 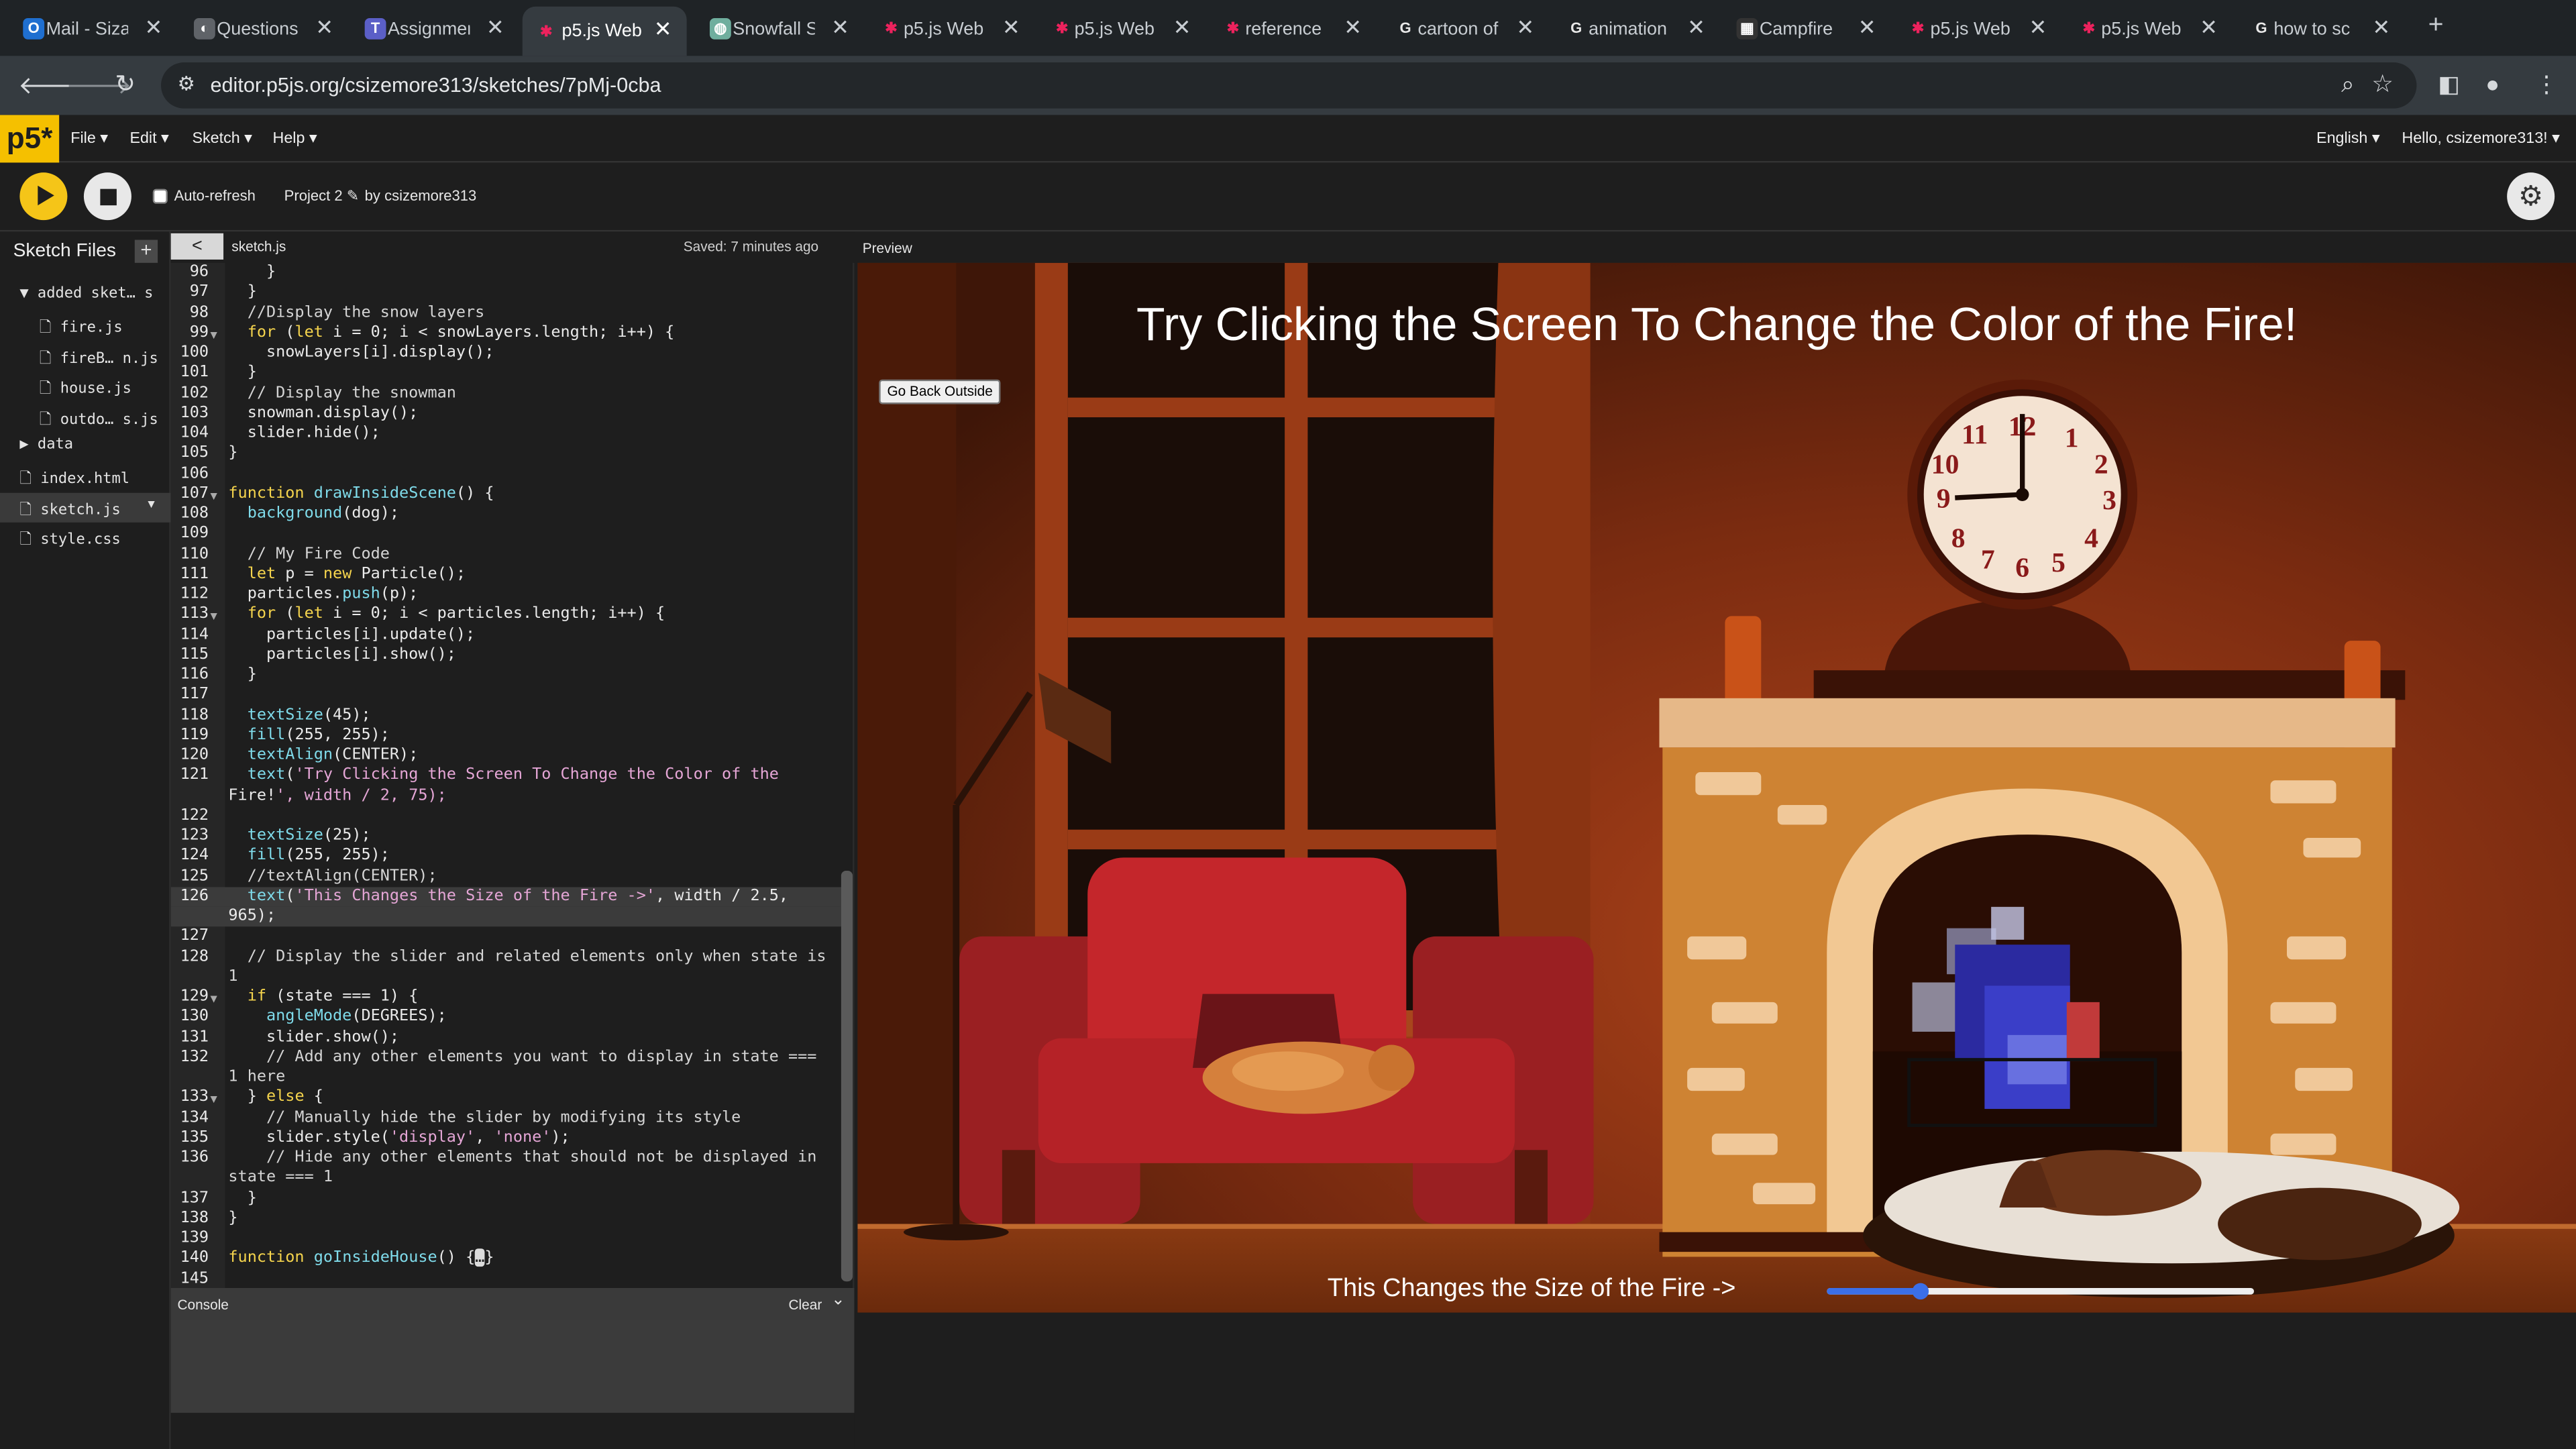 What do you see at coordinates (2480, 138) in the screenshot?
I see `user-menu: Hello, csizemore313! ▾` at bounding box center [2480, 138].